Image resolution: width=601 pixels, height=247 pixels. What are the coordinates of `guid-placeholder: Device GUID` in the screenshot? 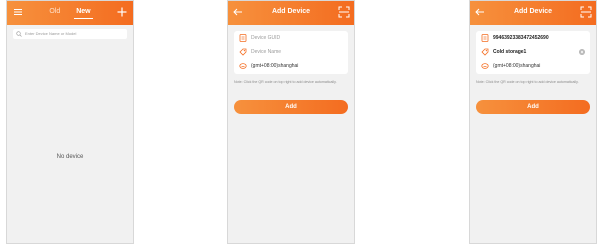 It's located at (266, 38).